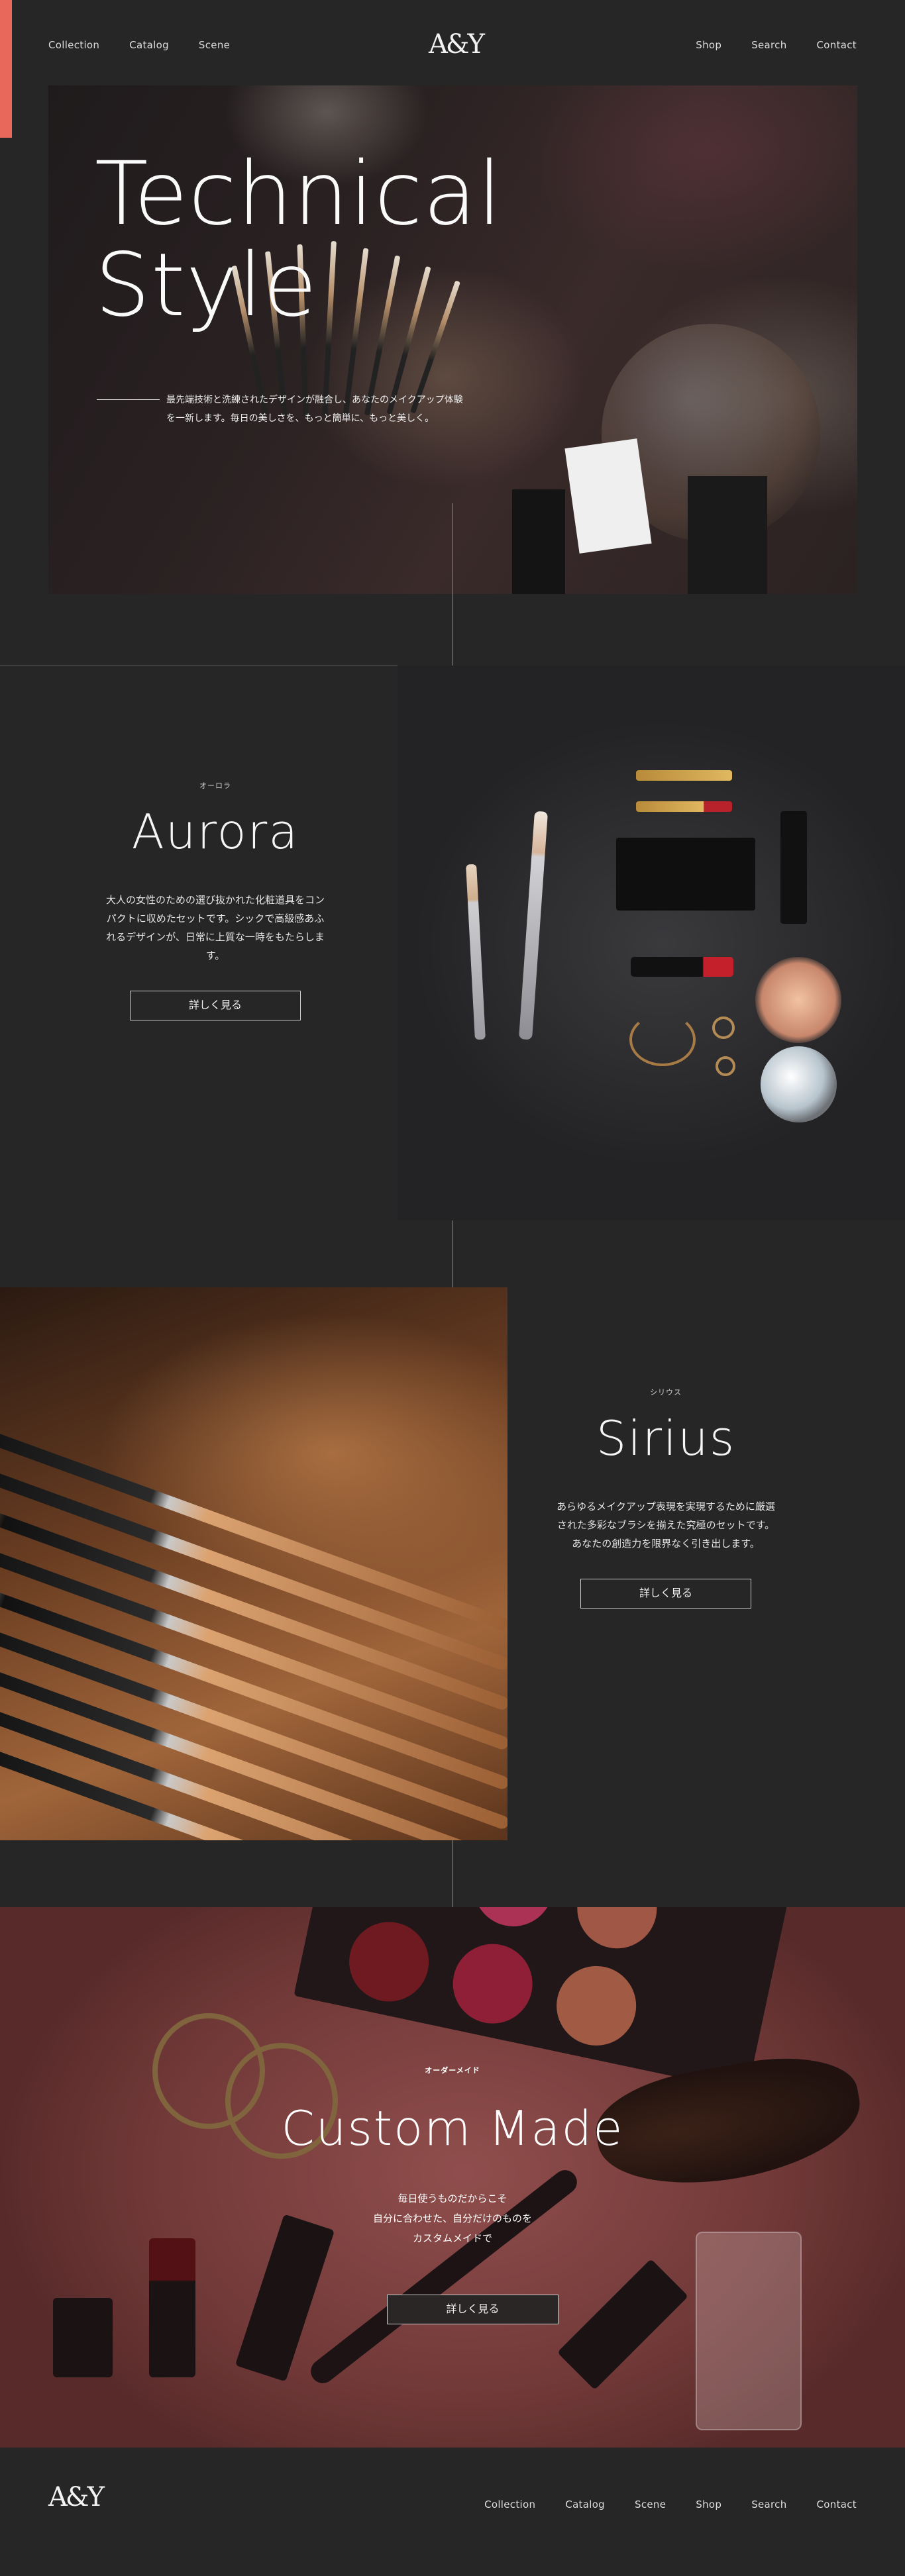 This screenshot has width=905, height=2576. What do you see at coordinates (214, 45) in the screenshot?
I see `nav-link-scene: Scene` at bounding box center [214, 45].